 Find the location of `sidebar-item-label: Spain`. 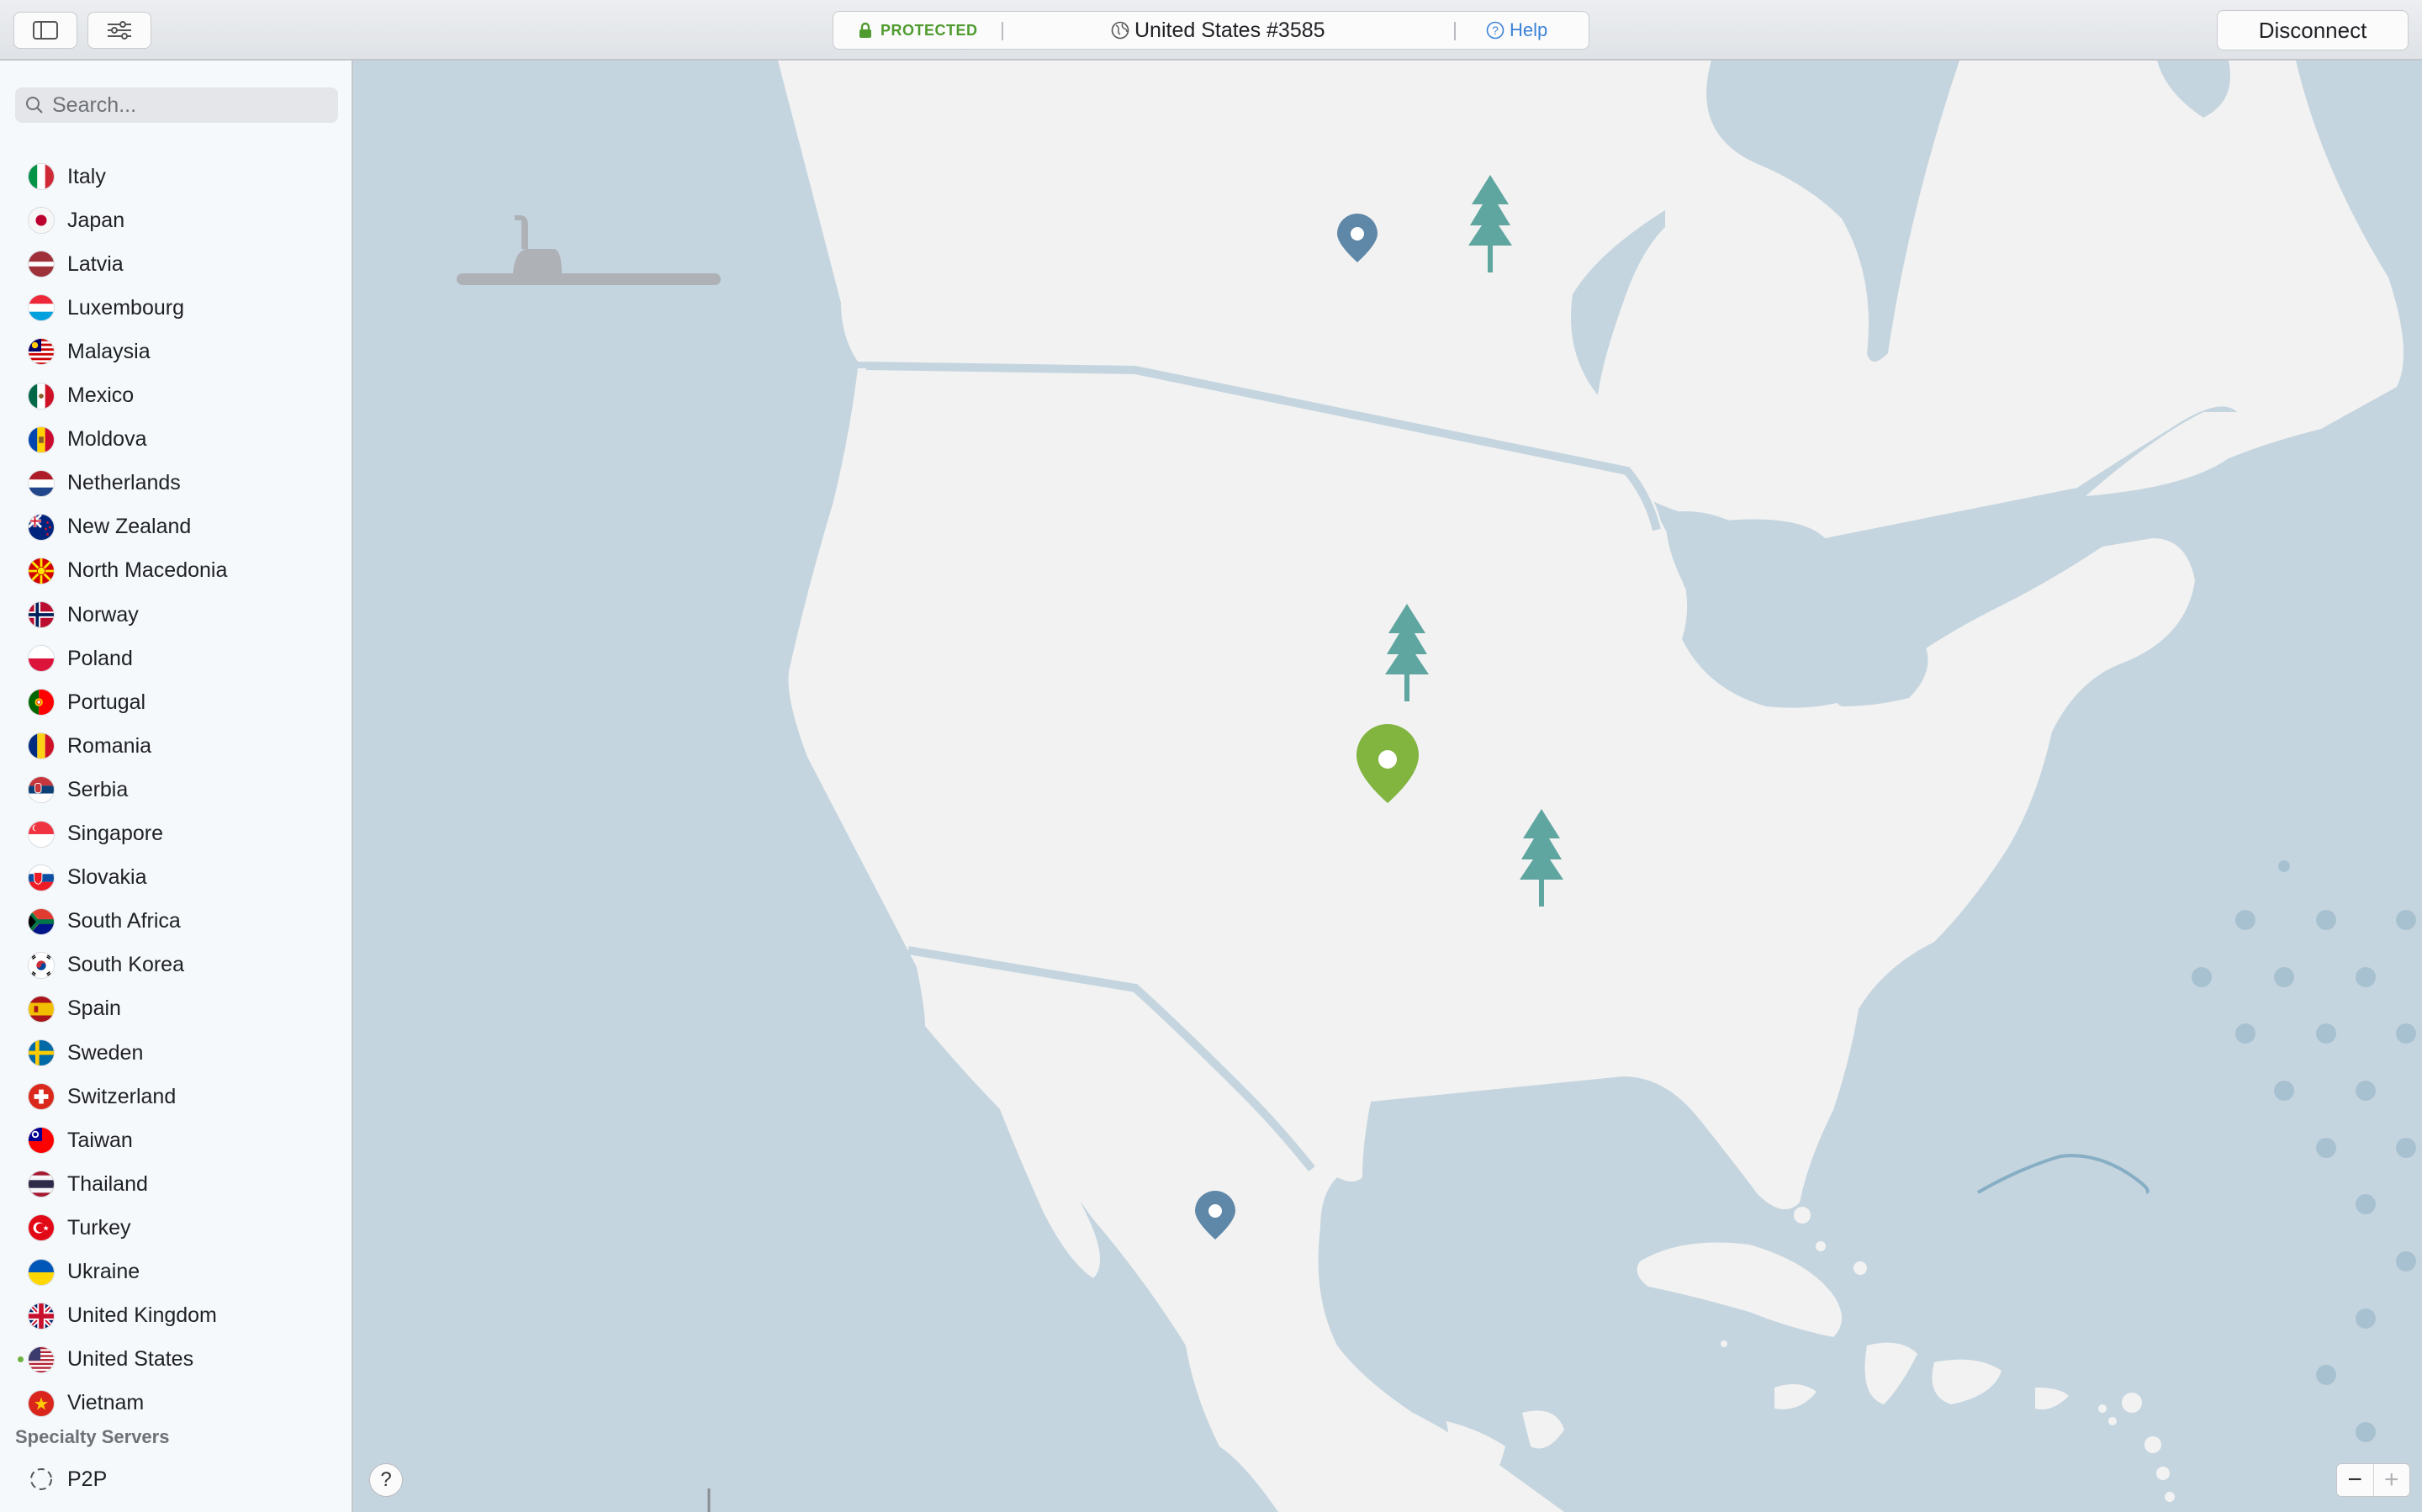

sidebar-item-label: Spain is located at coordinates (94, 1009).